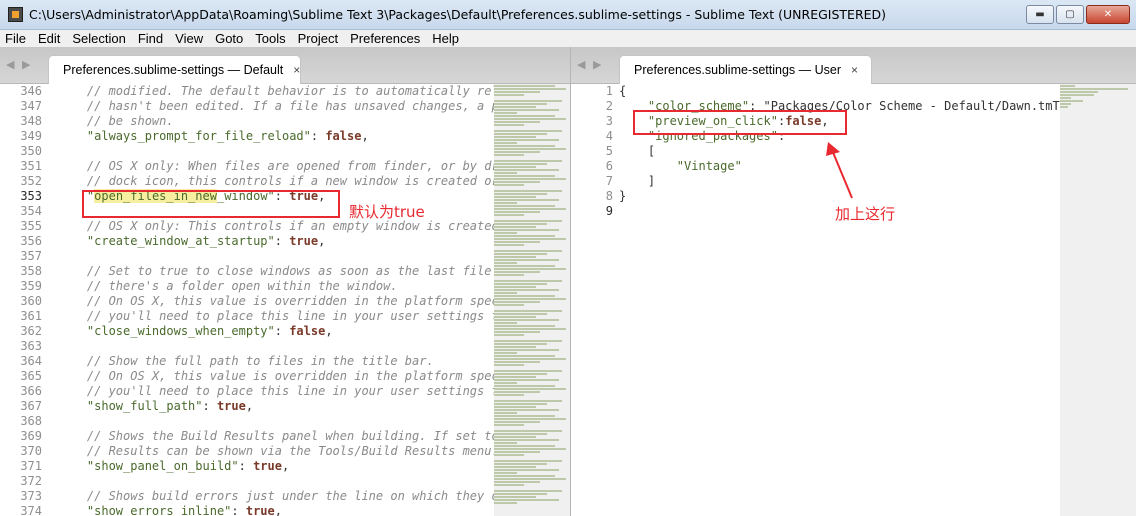  What do you see at coordinates (839, 170) in the screenshot?
I see `annotation-arrow-icon` at bounding box center [839, 170].